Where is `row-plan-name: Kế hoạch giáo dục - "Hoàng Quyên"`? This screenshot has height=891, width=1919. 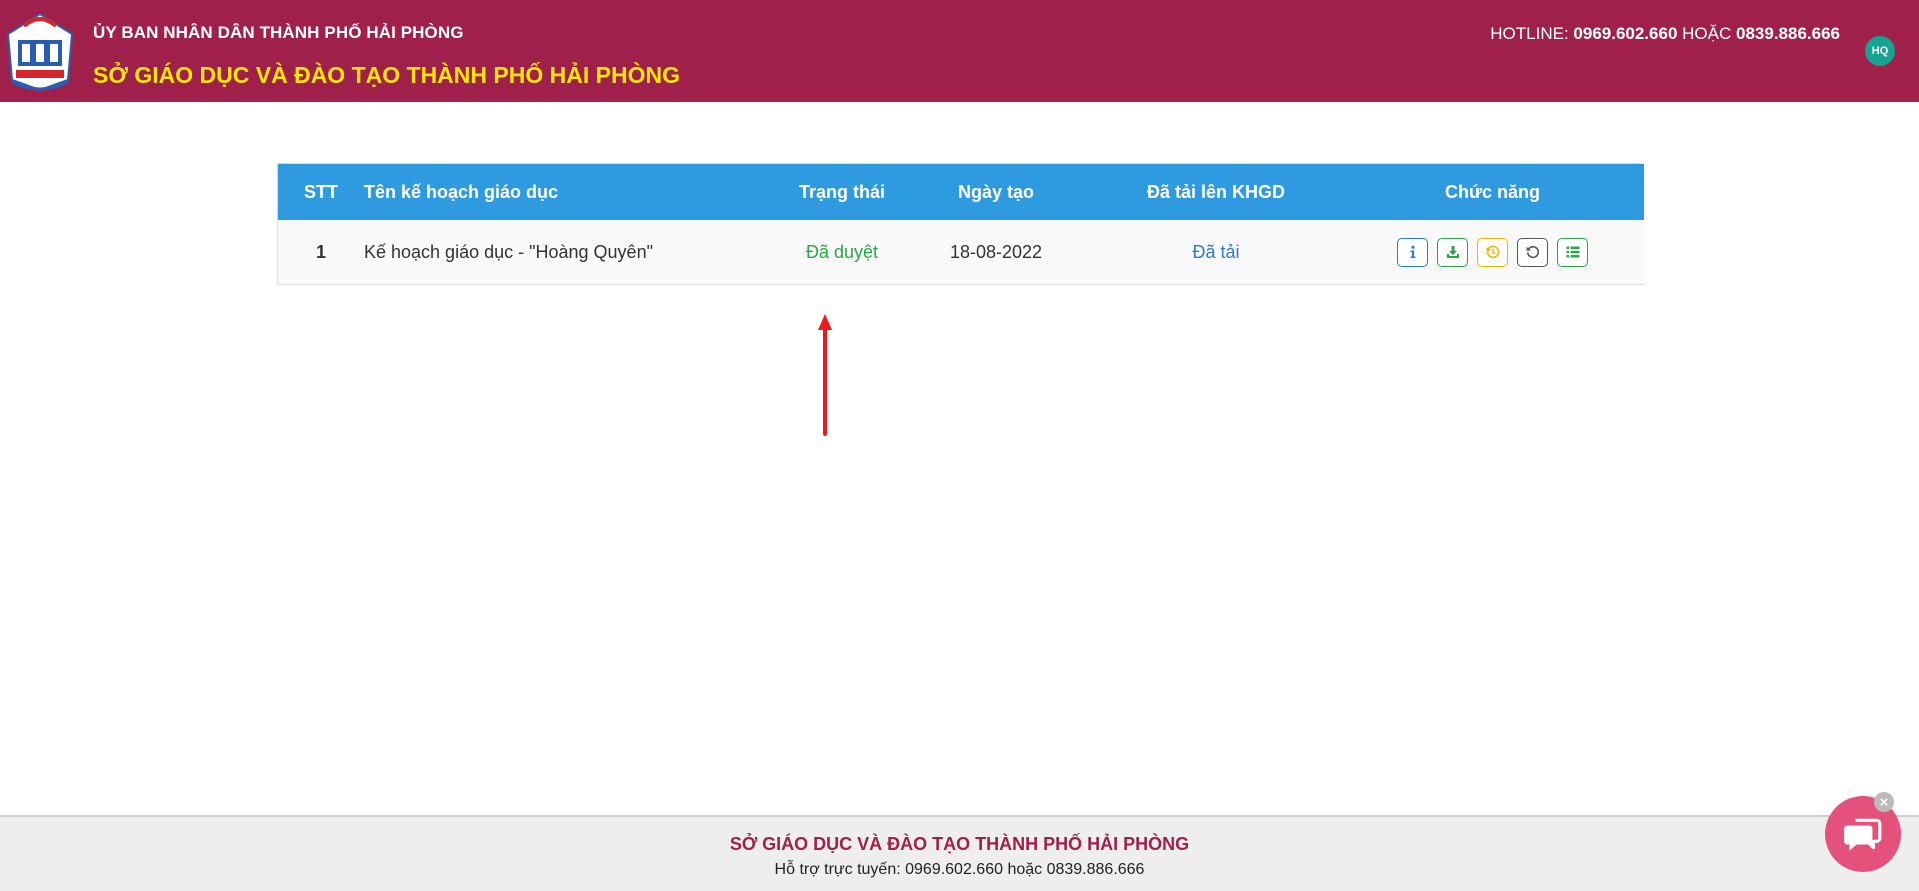
row-plan-name: Kế hoạch giáo dục - "Hoàng Quyên" is located at coordinates (508, 251).